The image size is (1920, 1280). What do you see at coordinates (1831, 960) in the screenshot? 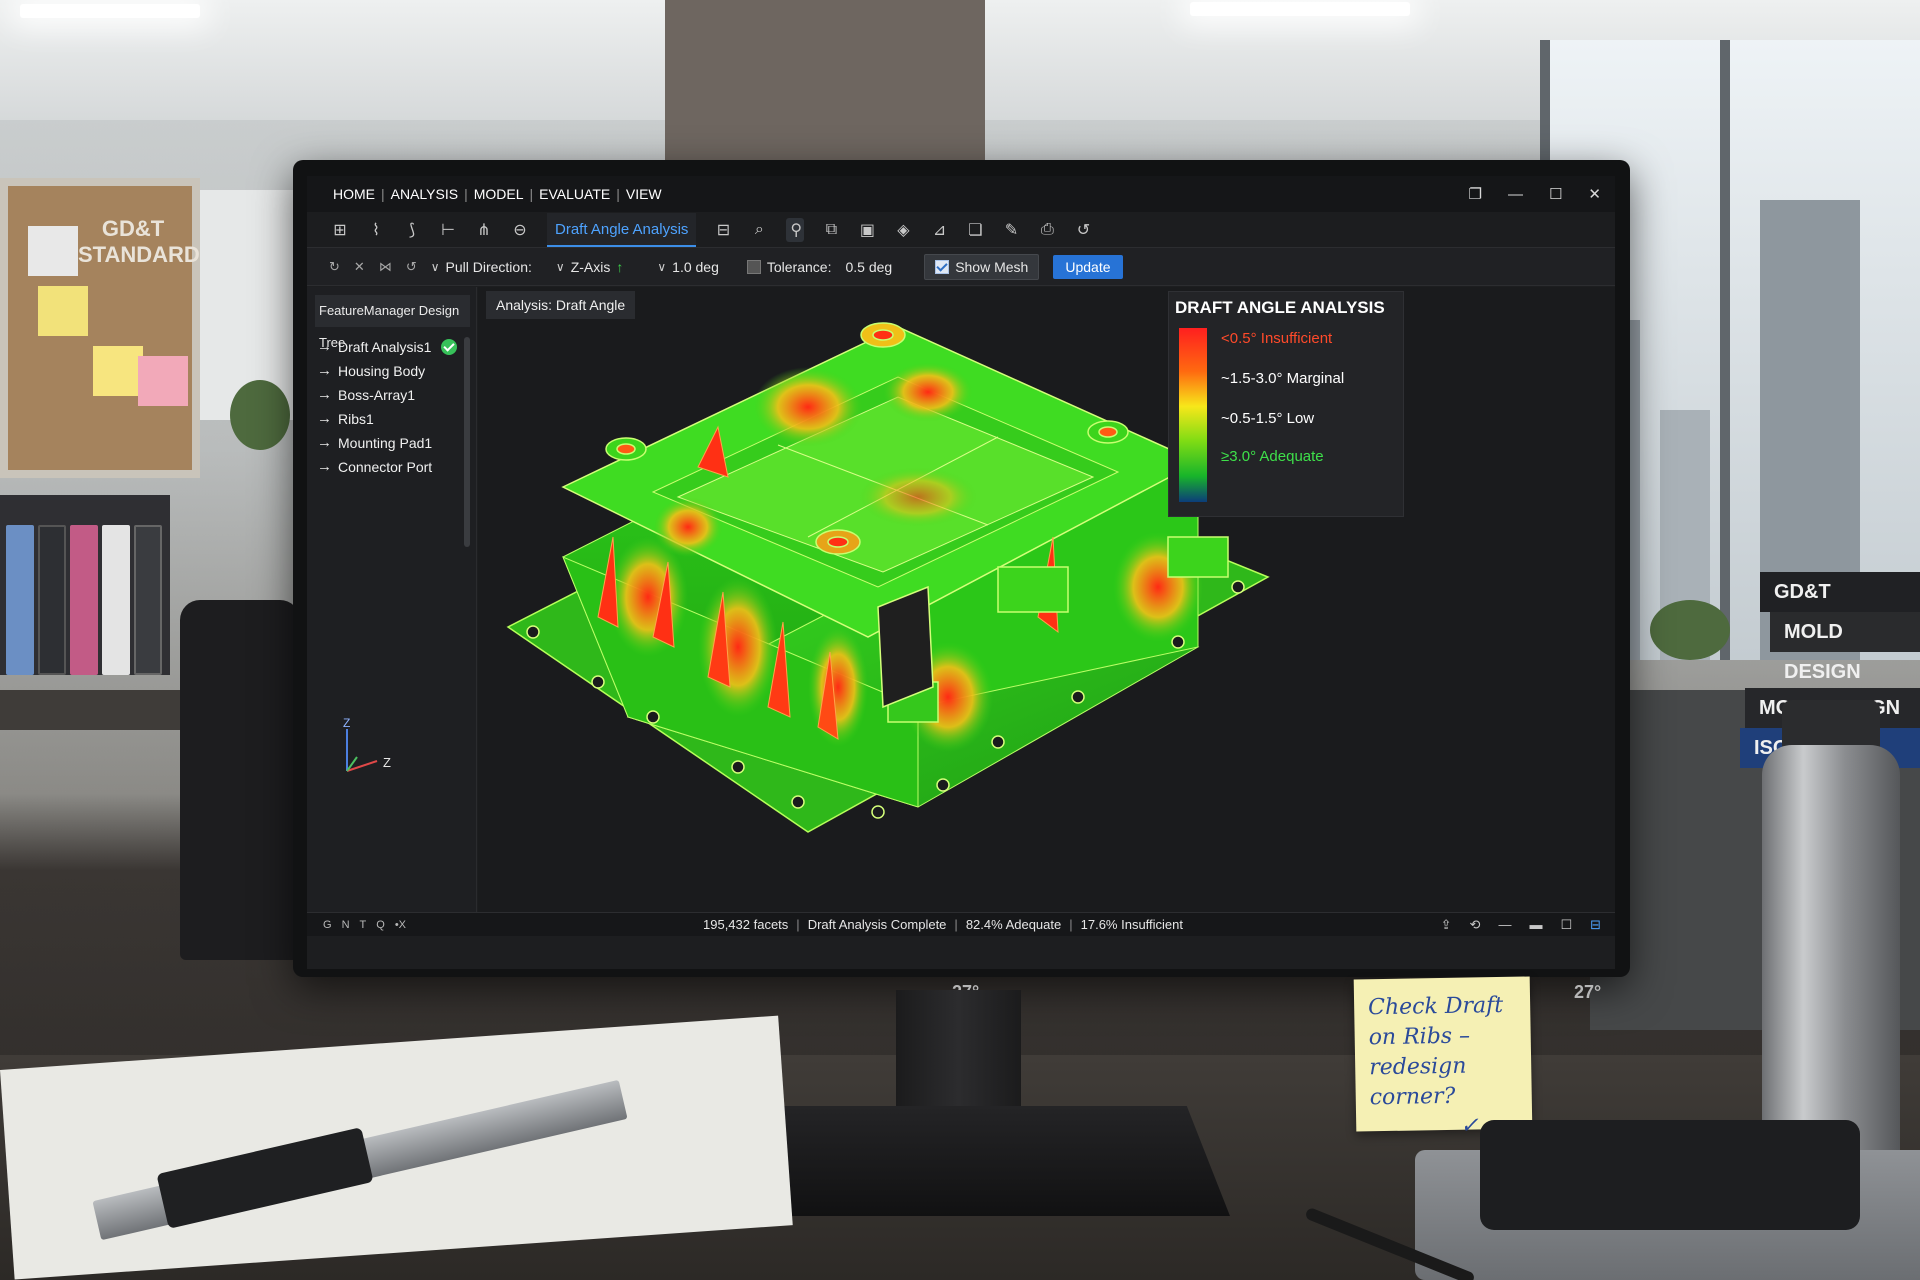
I see `water-bottle` at bounding box center [1831, 960].